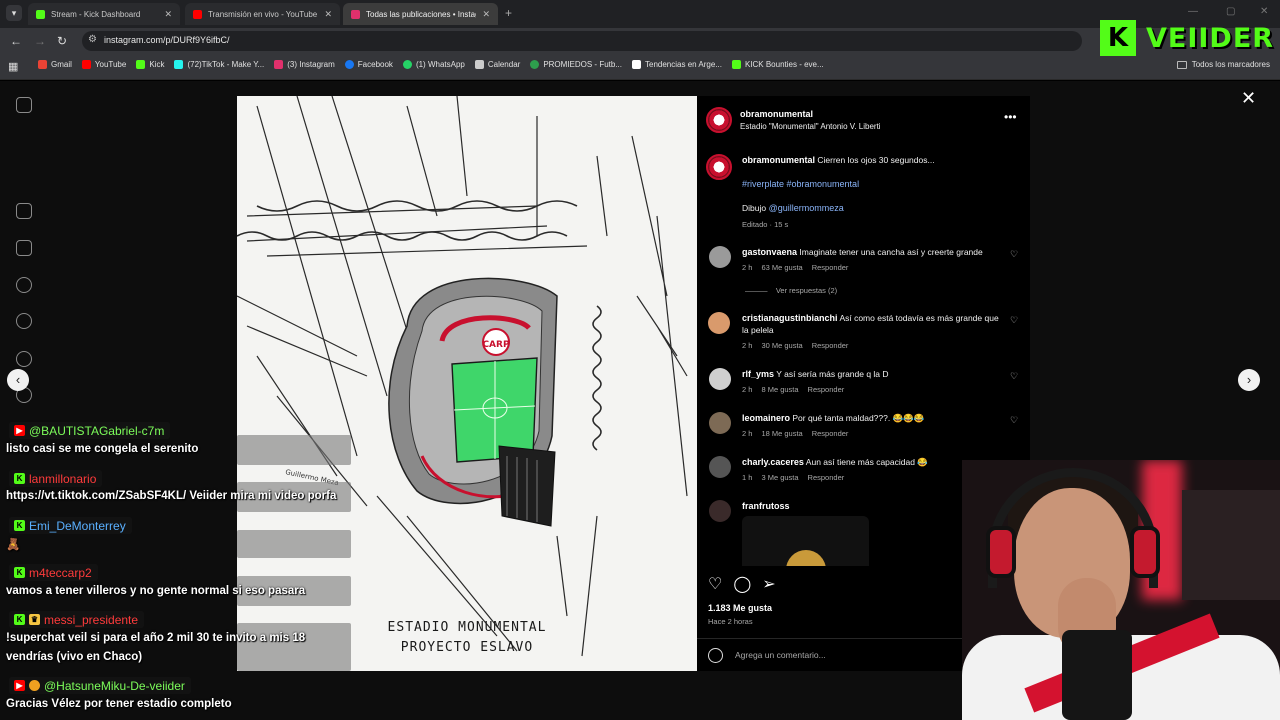 The height and width of the screenshot is (720, 1280). What do you see at coordinates (766, 418) in the screenshot?
I see `comment-author: leomainero` at bounding box center [766, 418].